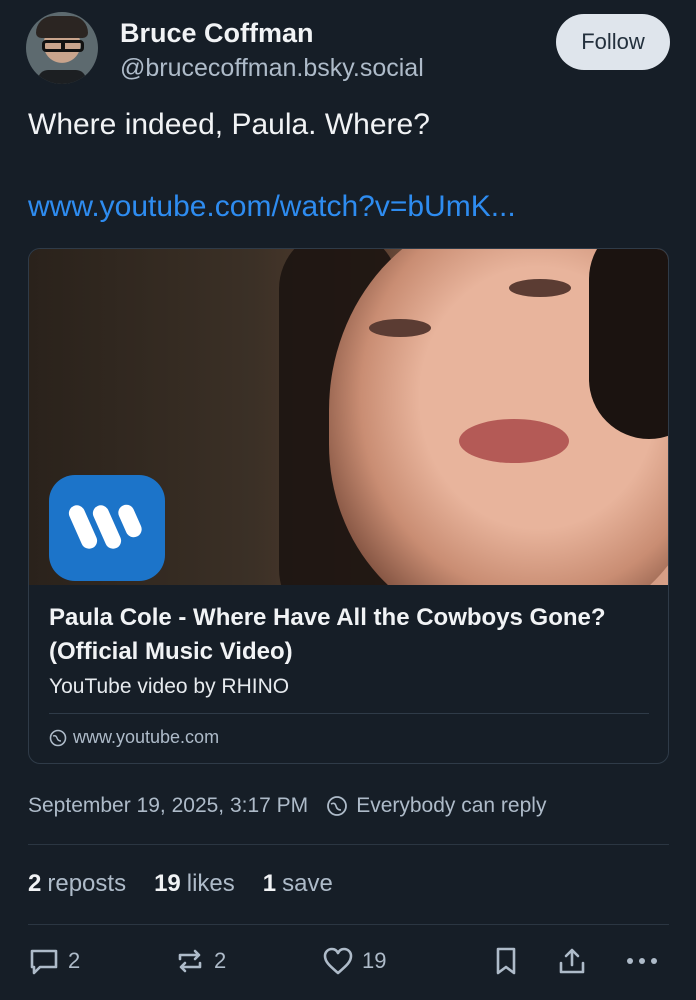 This screenshot has width=696, height=1000. I want to click on avatar-collar, so click(62, 77).